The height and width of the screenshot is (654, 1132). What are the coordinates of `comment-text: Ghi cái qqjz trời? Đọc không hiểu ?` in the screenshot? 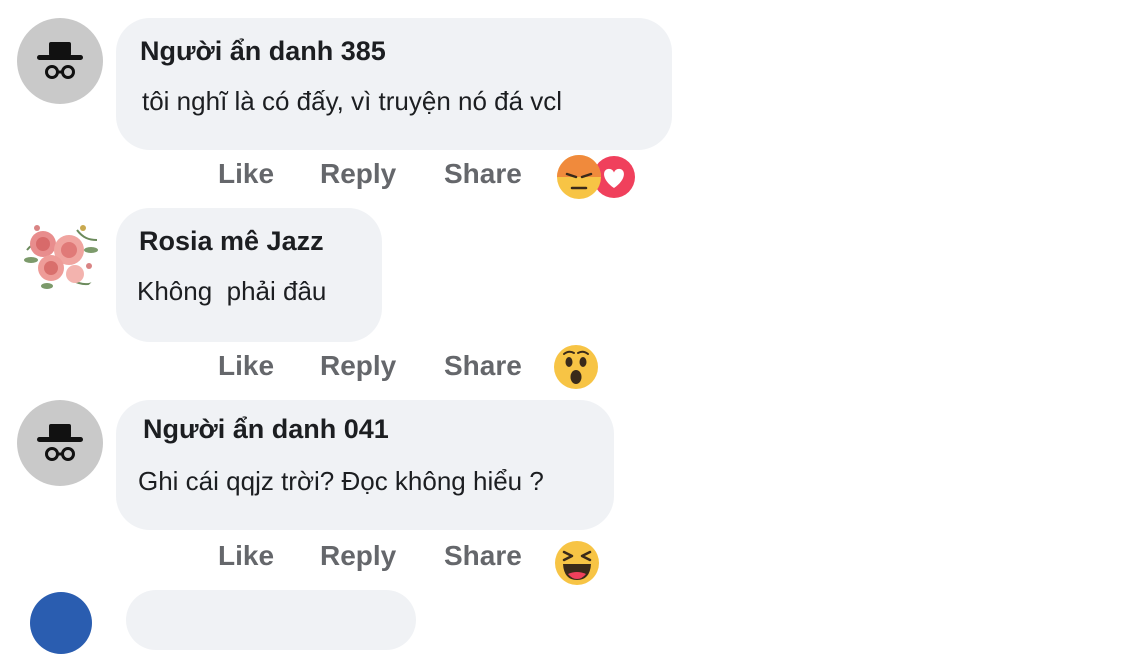 It's located at (341, 481).